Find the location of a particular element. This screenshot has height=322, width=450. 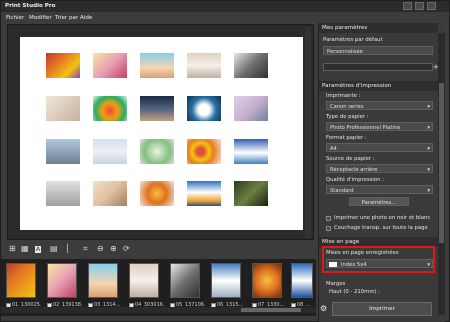

menu-sort: Trier par is located at coordinates (66, 18).